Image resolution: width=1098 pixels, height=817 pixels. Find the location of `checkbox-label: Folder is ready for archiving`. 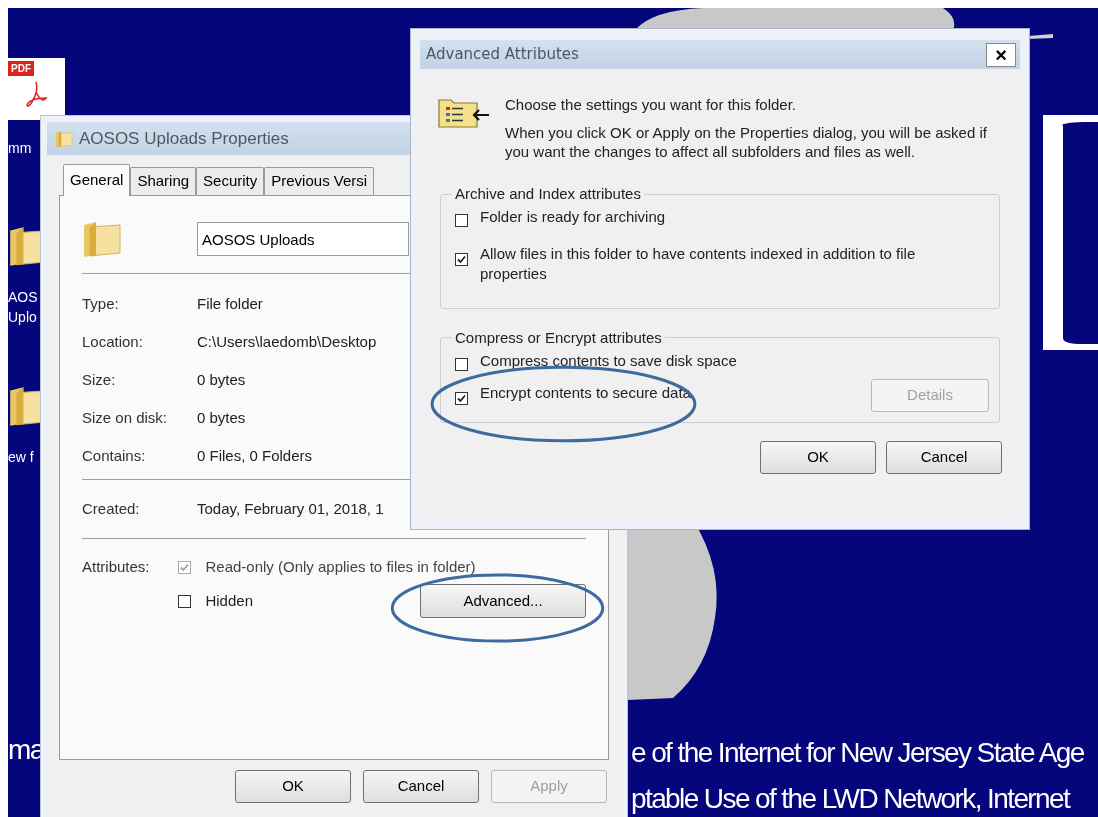

checkbox-label: Folder is ready for archiving is located at coordinates (573, 217).